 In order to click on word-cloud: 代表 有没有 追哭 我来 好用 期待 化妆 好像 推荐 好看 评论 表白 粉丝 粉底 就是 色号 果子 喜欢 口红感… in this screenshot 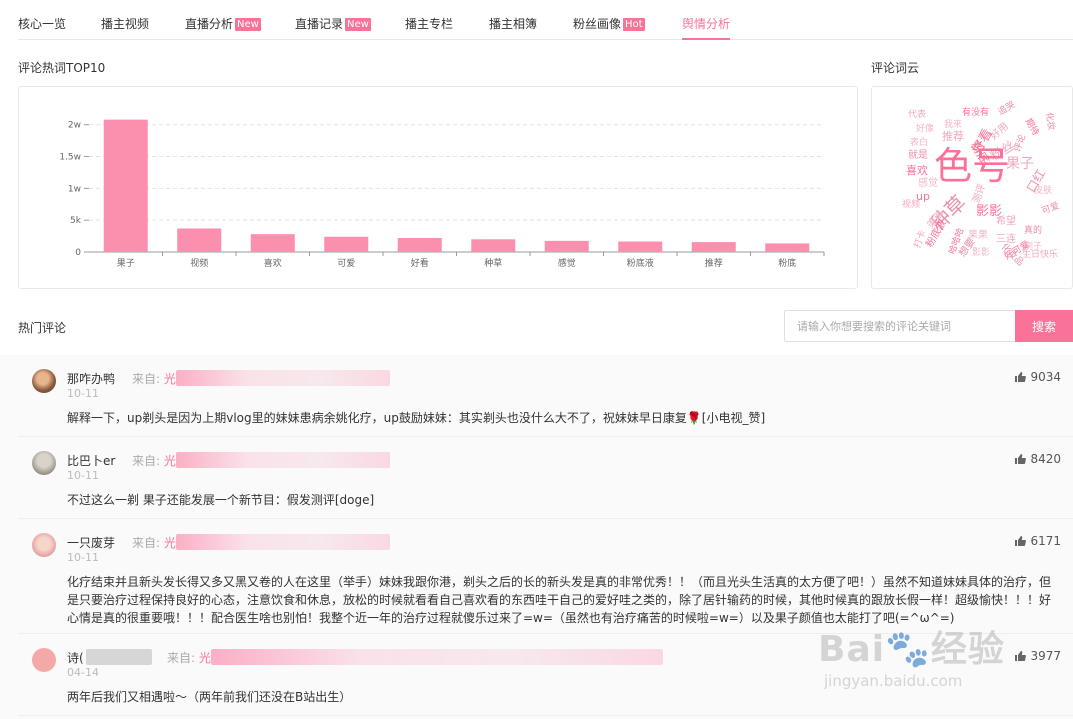, I will do `click(972, 187)`.